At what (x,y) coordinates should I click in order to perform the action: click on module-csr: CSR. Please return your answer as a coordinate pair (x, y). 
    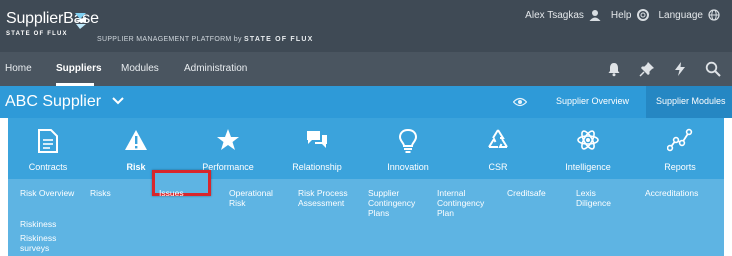
    Looking at the image, I should click on (498, 152).